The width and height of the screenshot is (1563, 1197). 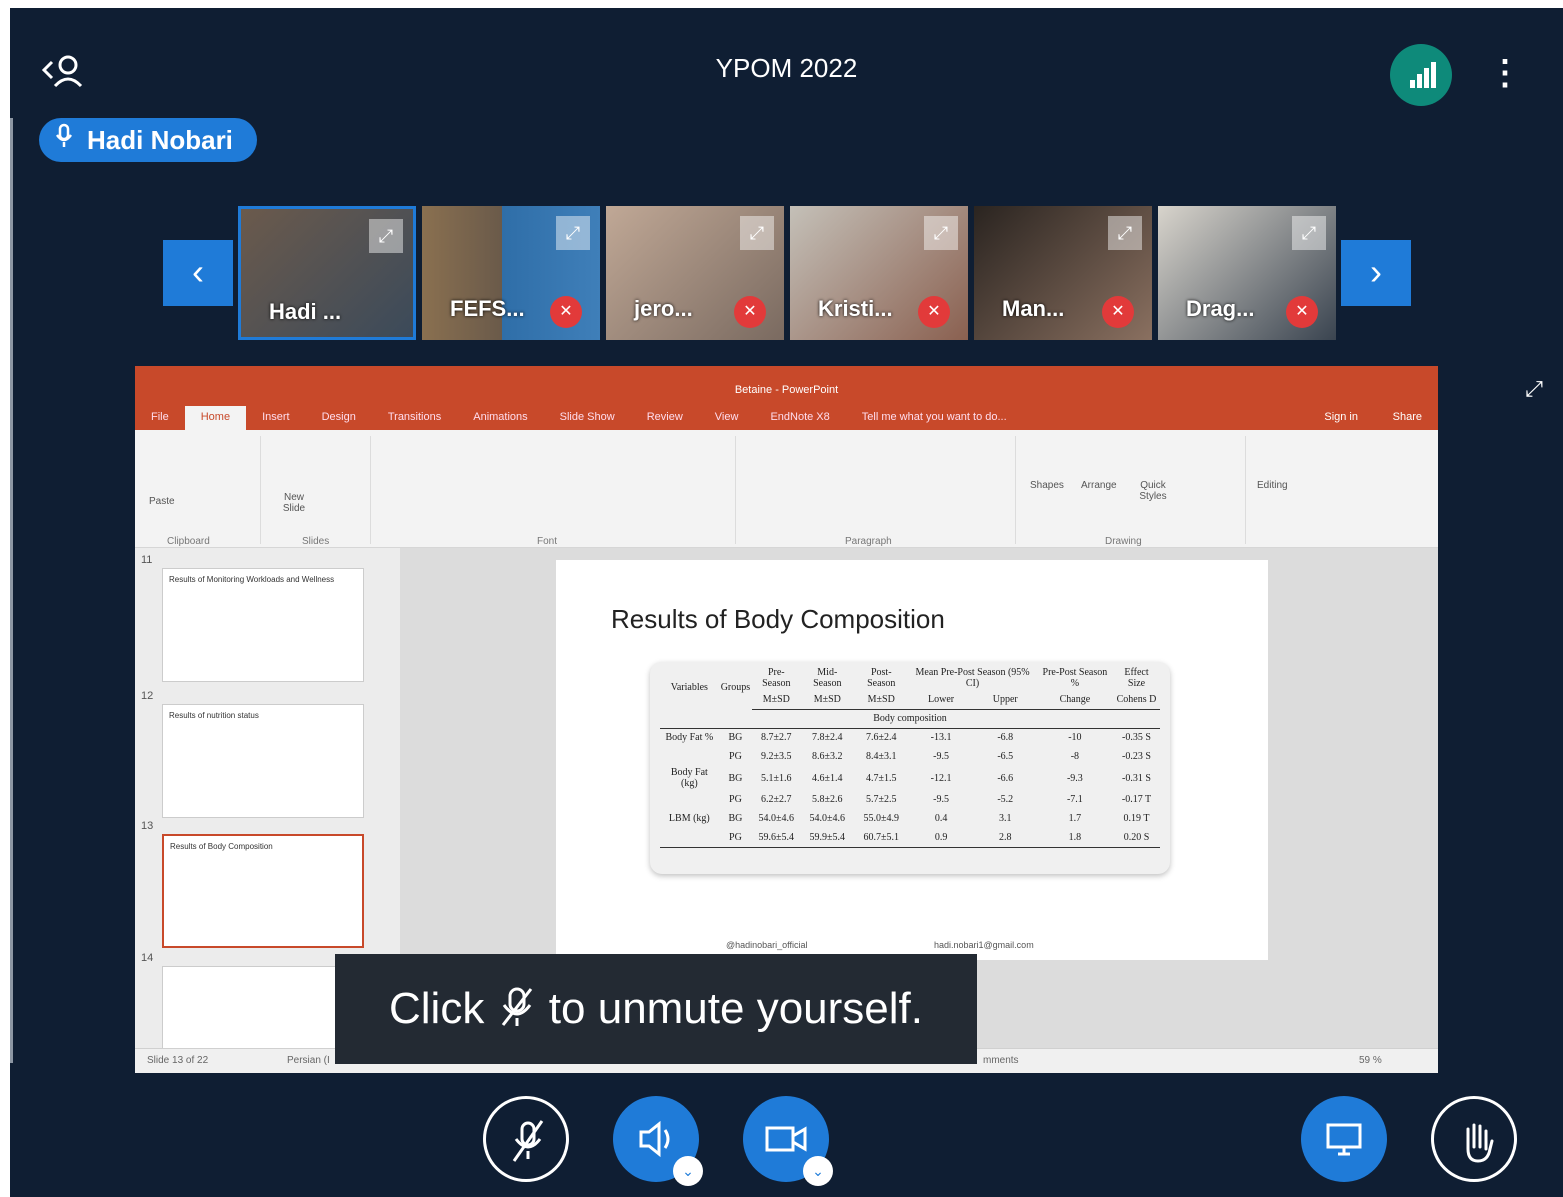 What do you see at coordinates (689, 818) in the screenshot?
I see `table-cell: LBM (kg)` at bounding box center [689, 818].